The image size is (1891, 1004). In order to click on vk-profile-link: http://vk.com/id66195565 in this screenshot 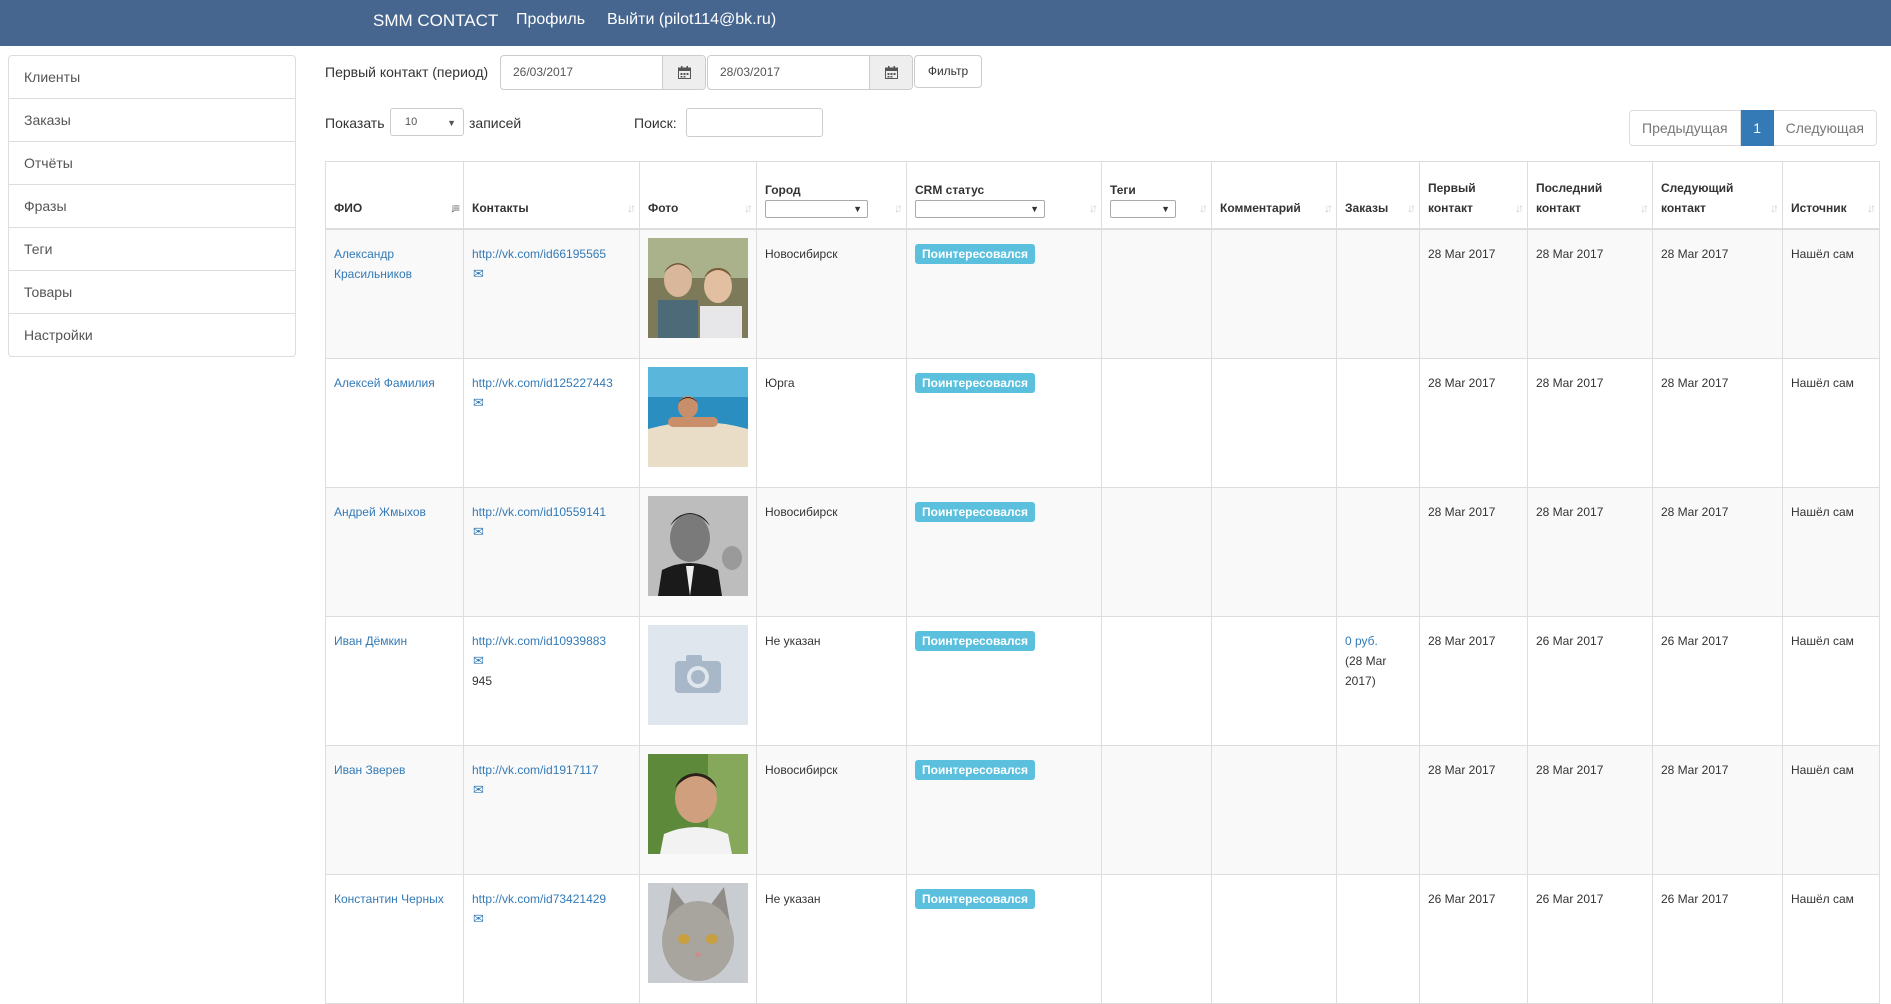, I will do `click(539, 254)`.